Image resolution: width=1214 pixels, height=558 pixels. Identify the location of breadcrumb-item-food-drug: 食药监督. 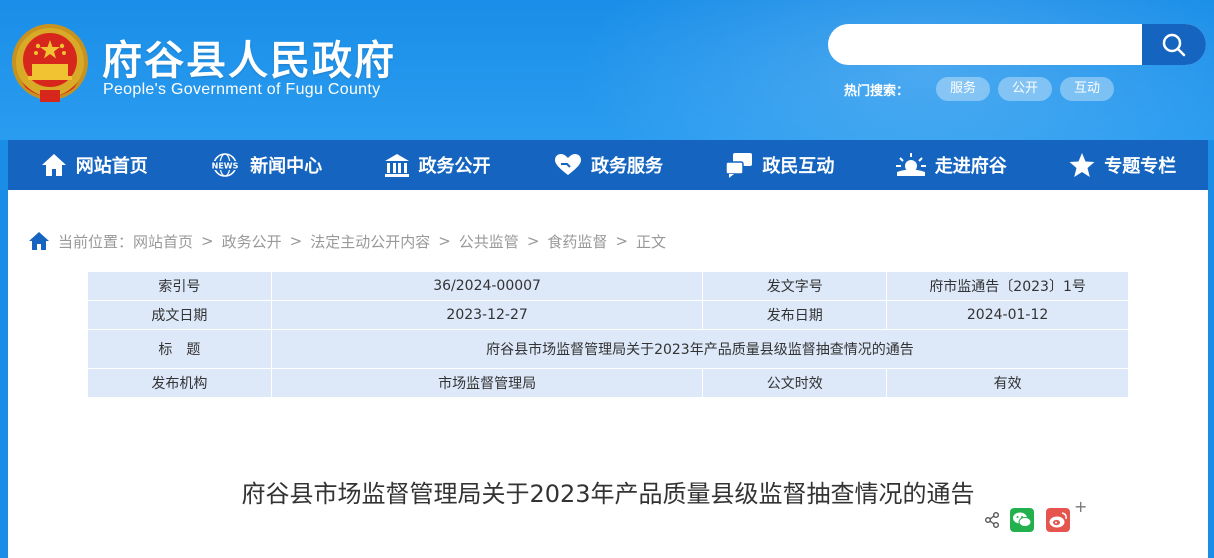
(577, 241).